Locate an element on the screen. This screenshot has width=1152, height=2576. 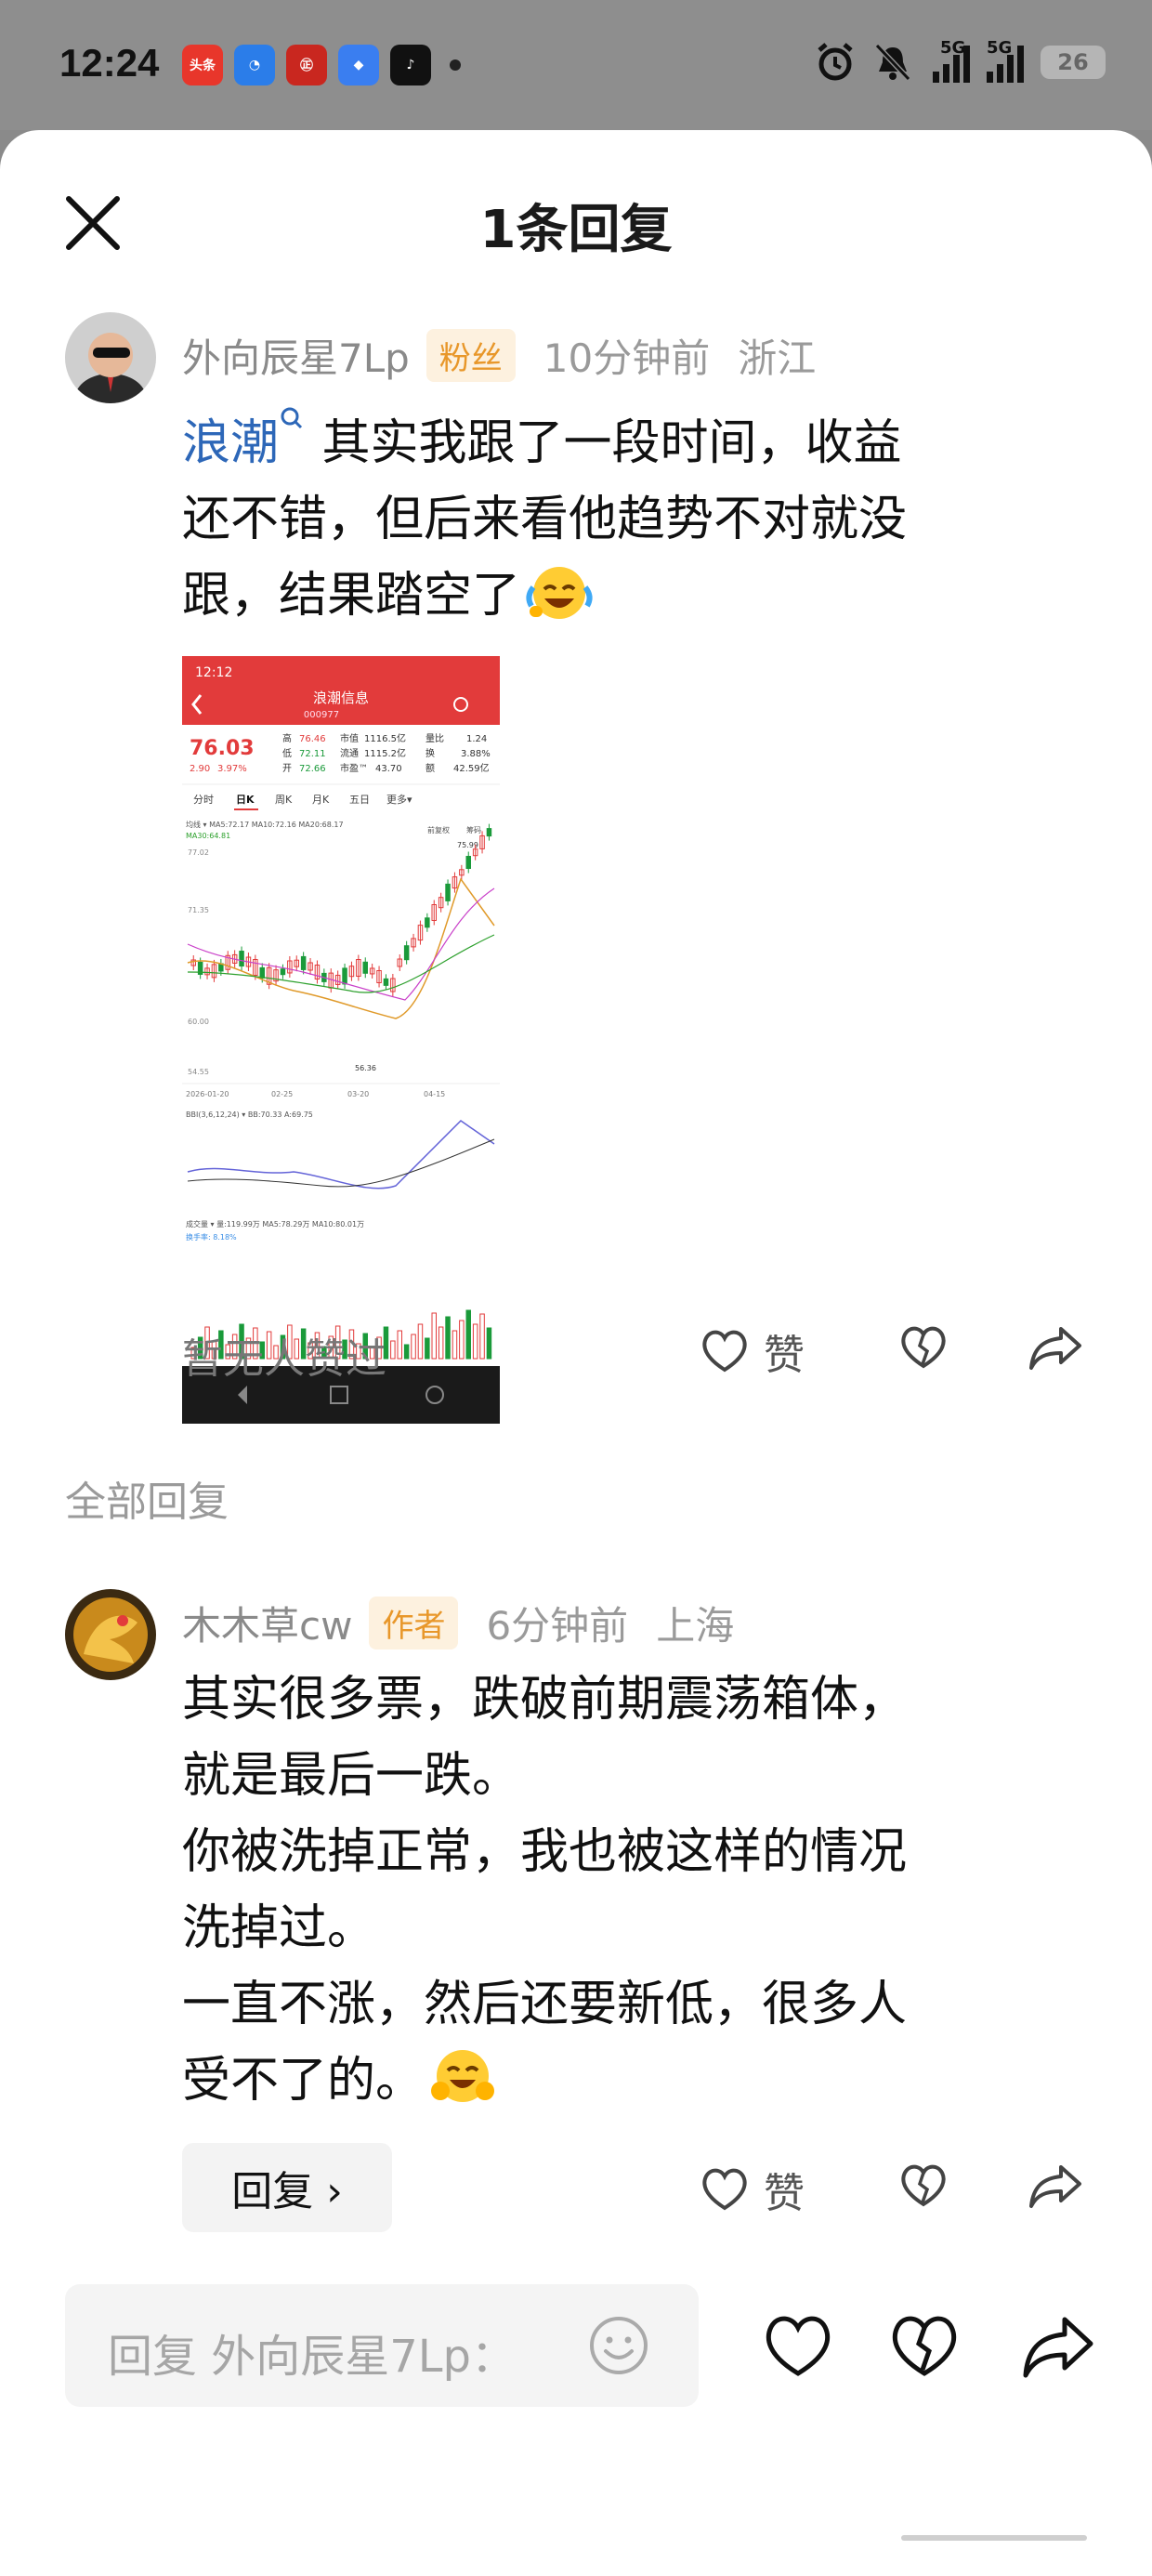
svg-text: 市盈™ is located at coordinates (354, 768).